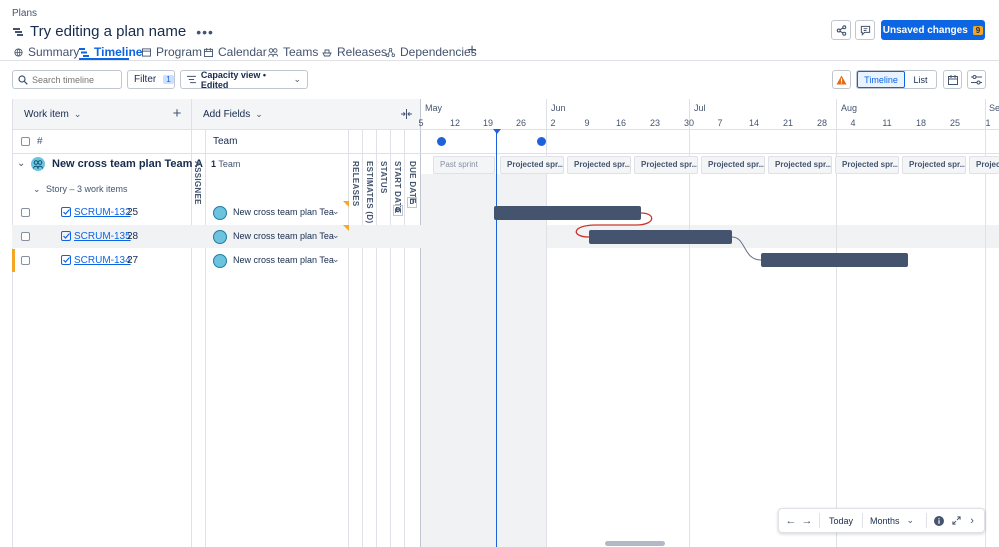 The height and width of the screenshot is (547, 999). What do you see at coordinates (244, 80) in the screenshot?
I see `view-settings-dropdown: Capacity view • Edited ⌄` at bounding box center [244, 80].